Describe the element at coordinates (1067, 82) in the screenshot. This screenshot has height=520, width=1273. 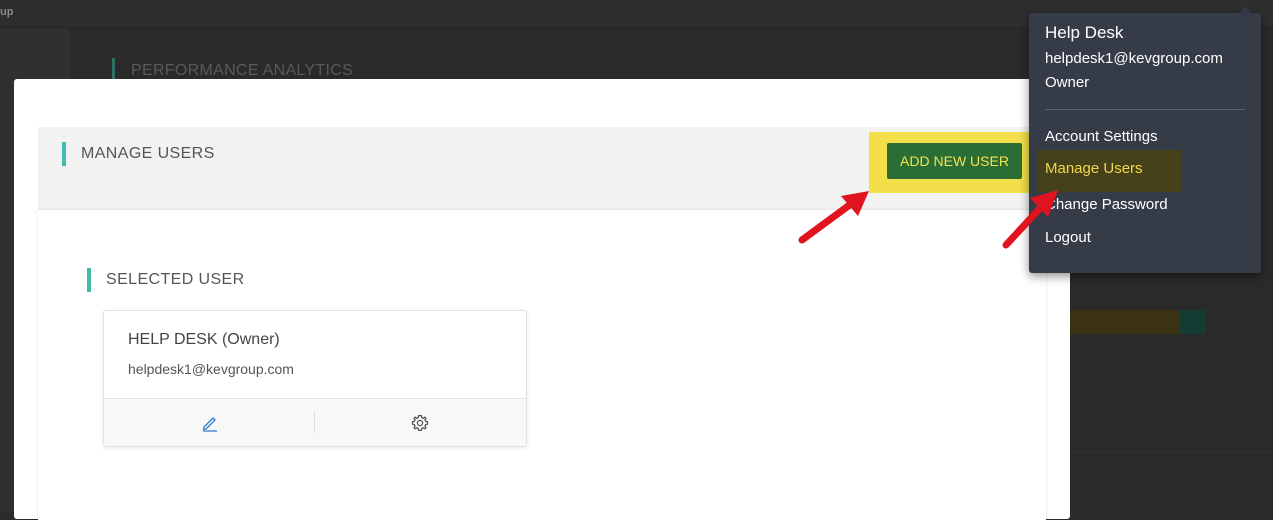
I see `menu-user-role: Owner` at that location.